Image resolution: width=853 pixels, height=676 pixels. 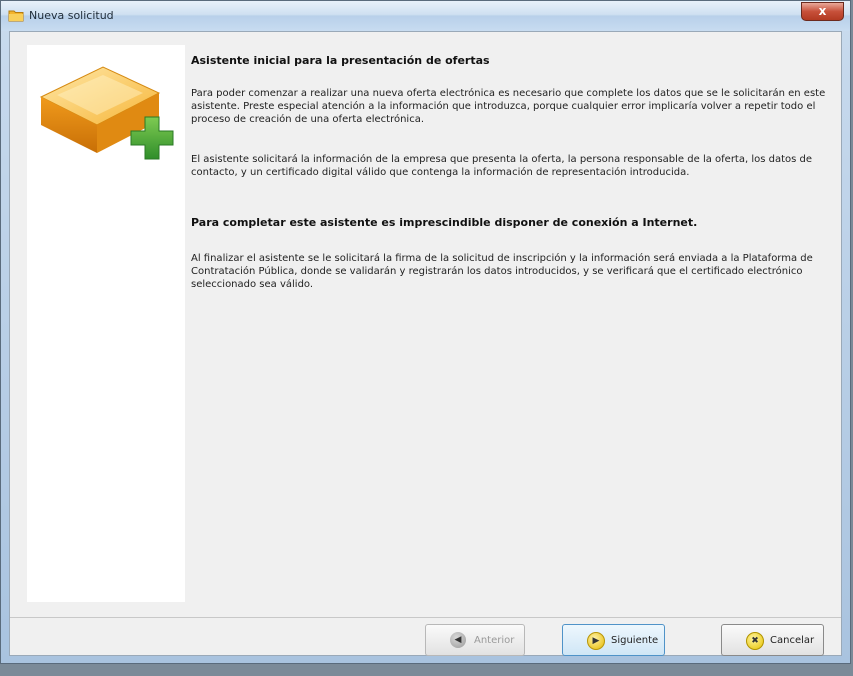 What do you see at coordinates (458, 640) in the screenshot?
I see `arrow-left-icon: ◀` at bounding box center [458, 640].